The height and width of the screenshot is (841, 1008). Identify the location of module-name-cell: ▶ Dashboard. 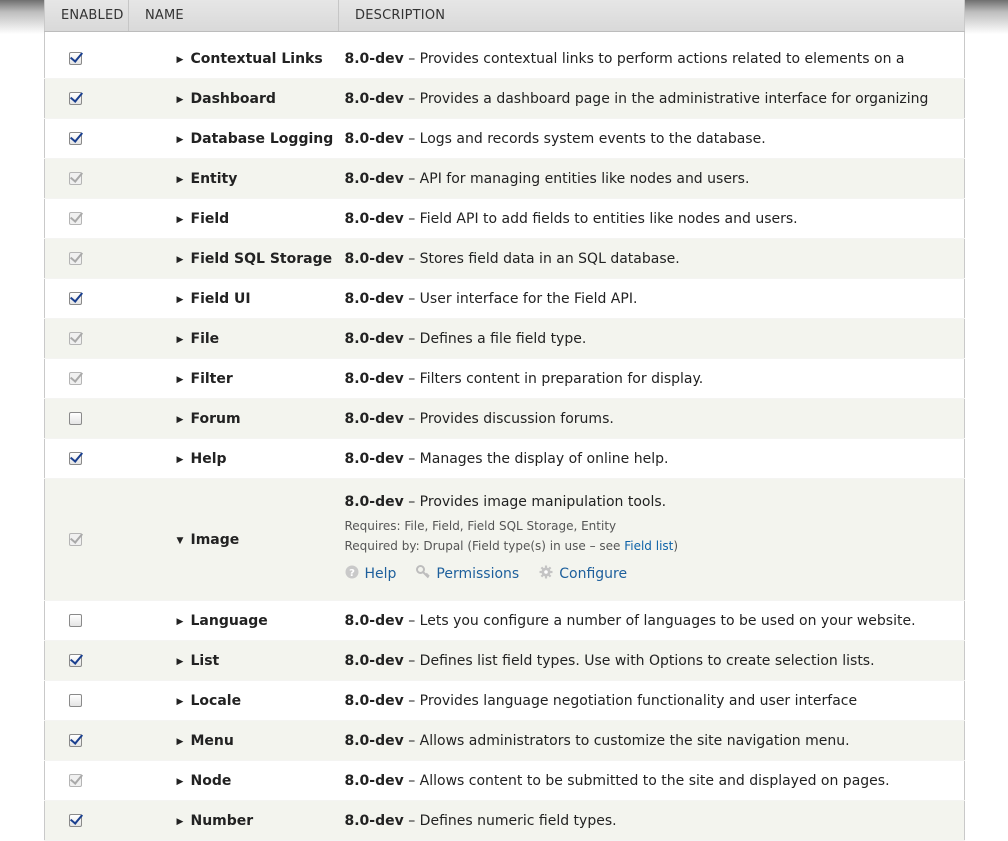
(233, 98).